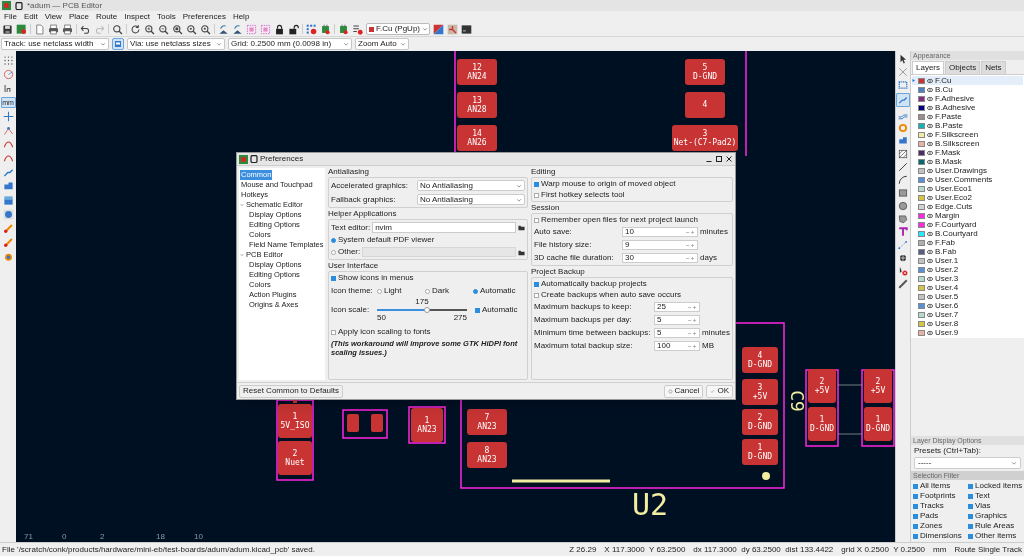 The image size is (1024, 556). I want to click on layer-row: B.Fab, so click(967, 251).